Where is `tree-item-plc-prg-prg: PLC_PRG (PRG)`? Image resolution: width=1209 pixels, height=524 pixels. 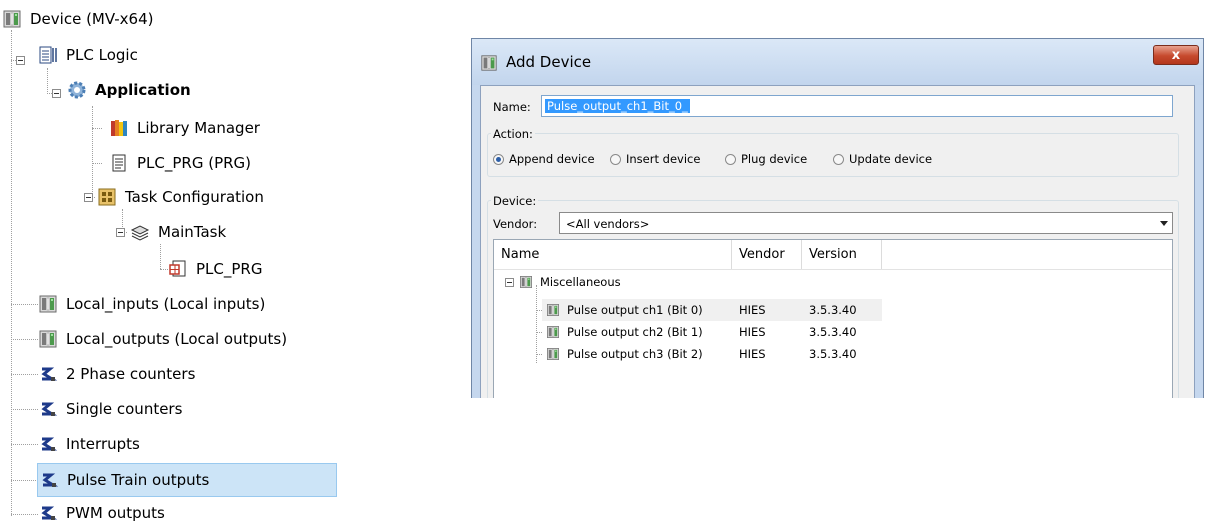 tree-item-plc-prg-prg: PLC_PRG (PRG) is located at coordinates (180, 163).